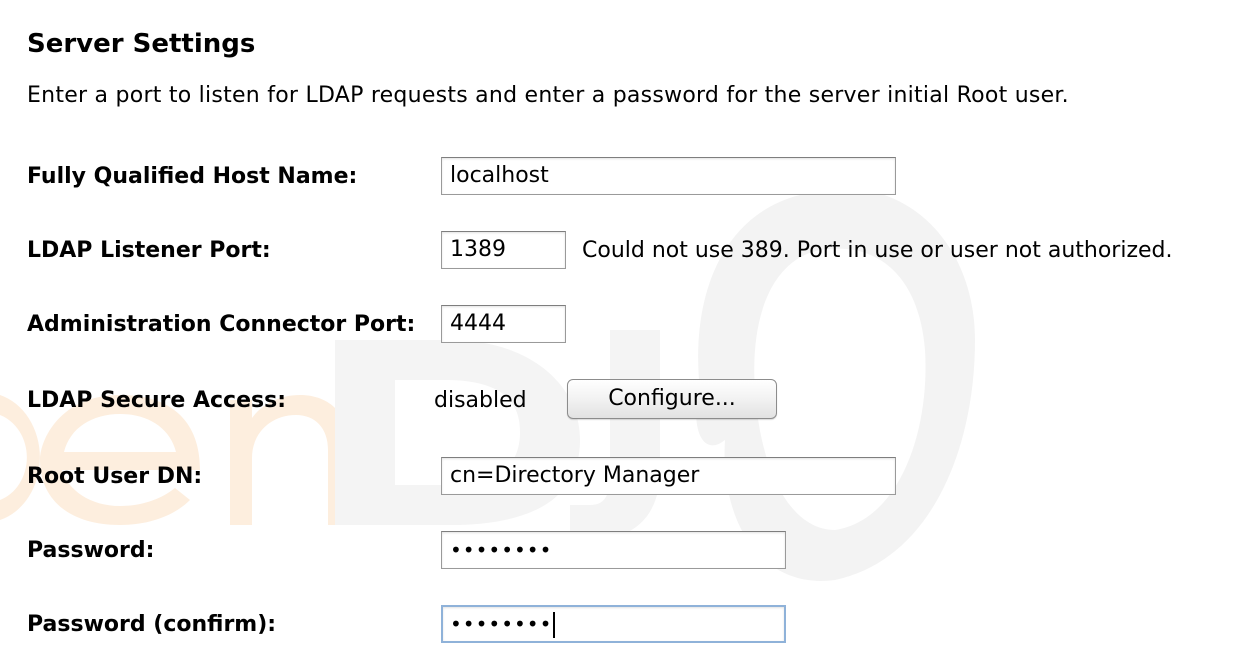 Image resolution: width=1250 pixels, height=668 pixels. Describe the element at coordinates (554, 625) in the screenshot. I see `text-caret` at that location.